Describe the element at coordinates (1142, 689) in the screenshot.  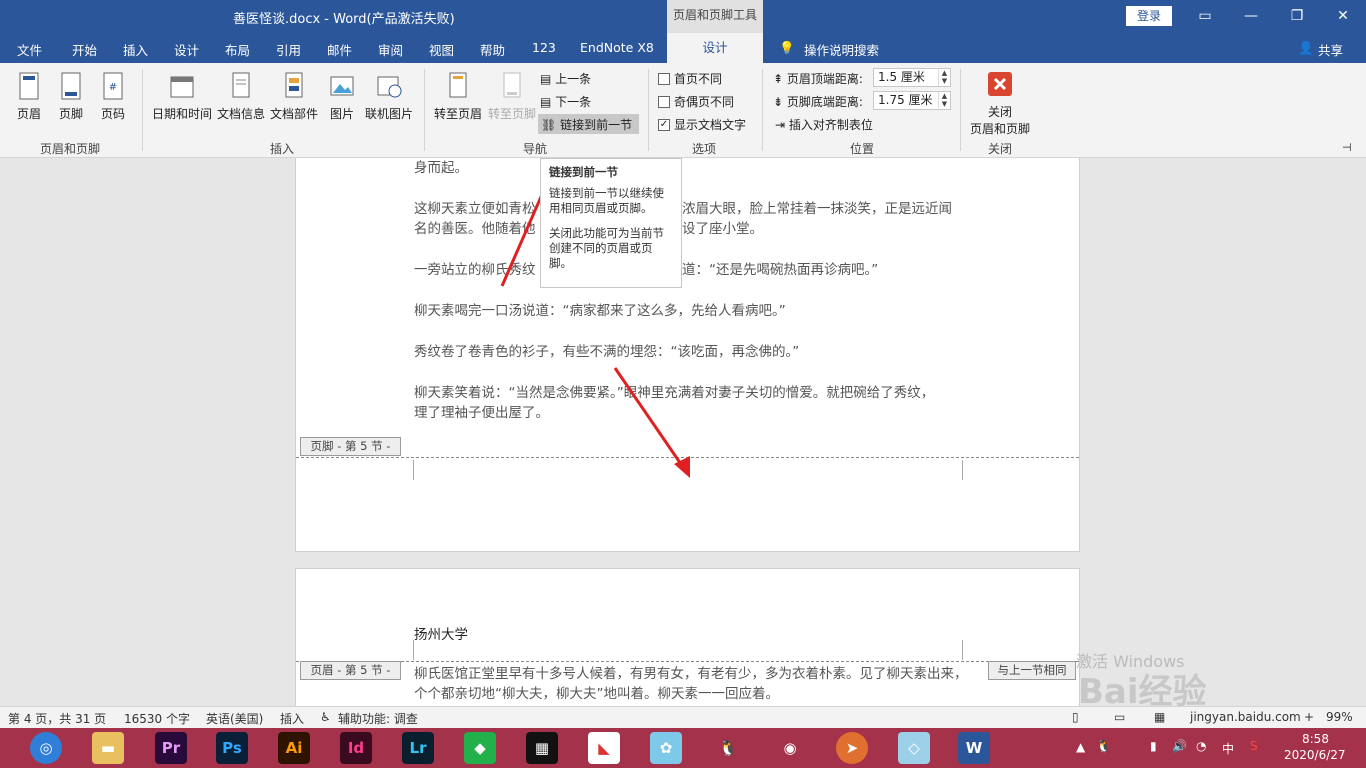
I see `baidu-watermark: Bai经验` at that location.